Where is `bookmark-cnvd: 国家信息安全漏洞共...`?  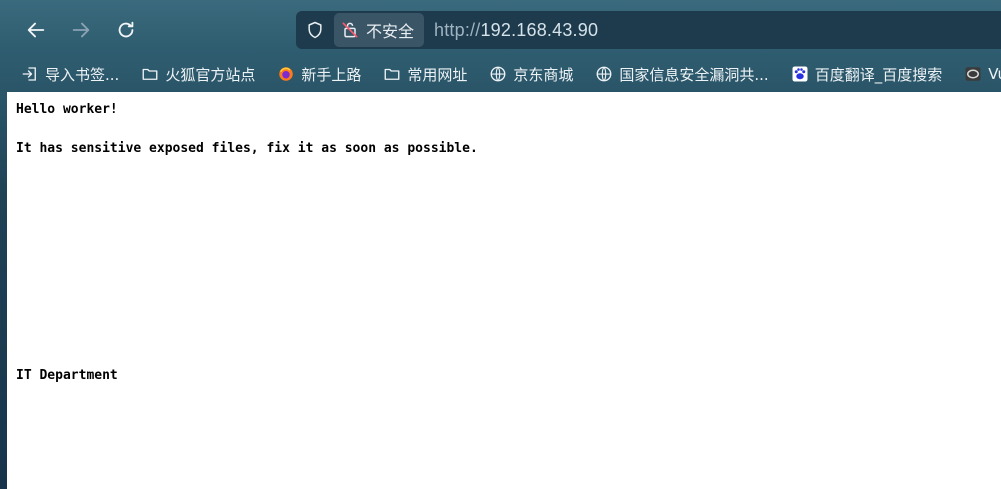 bookmark-cnvd: 国家信息安全漏洞共... is located at coordinates (681, 74).